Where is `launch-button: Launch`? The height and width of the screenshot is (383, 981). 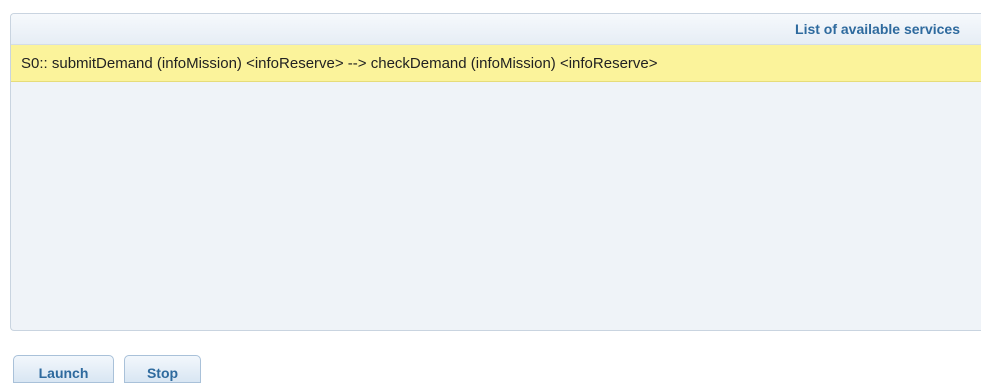
launch-button: Launch is located at coordinates (63, 369).